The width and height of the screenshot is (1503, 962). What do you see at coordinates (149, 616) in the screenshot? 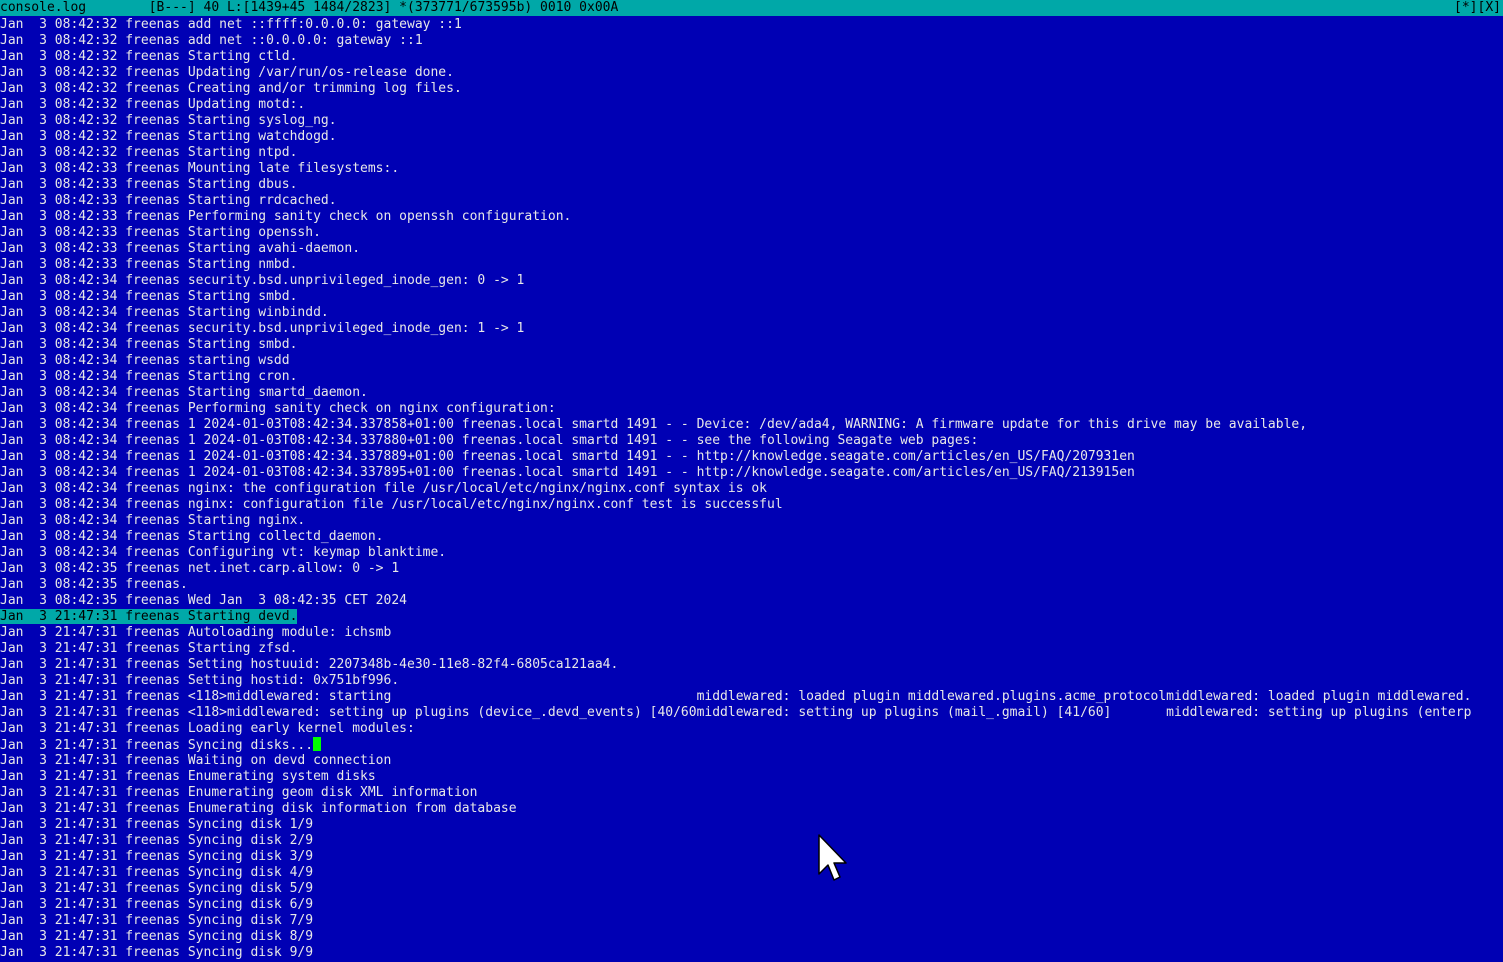
I see `log-line-text: Jan 3 21:47:31 freenas Starting devd.` at bounding box center [149, 616].